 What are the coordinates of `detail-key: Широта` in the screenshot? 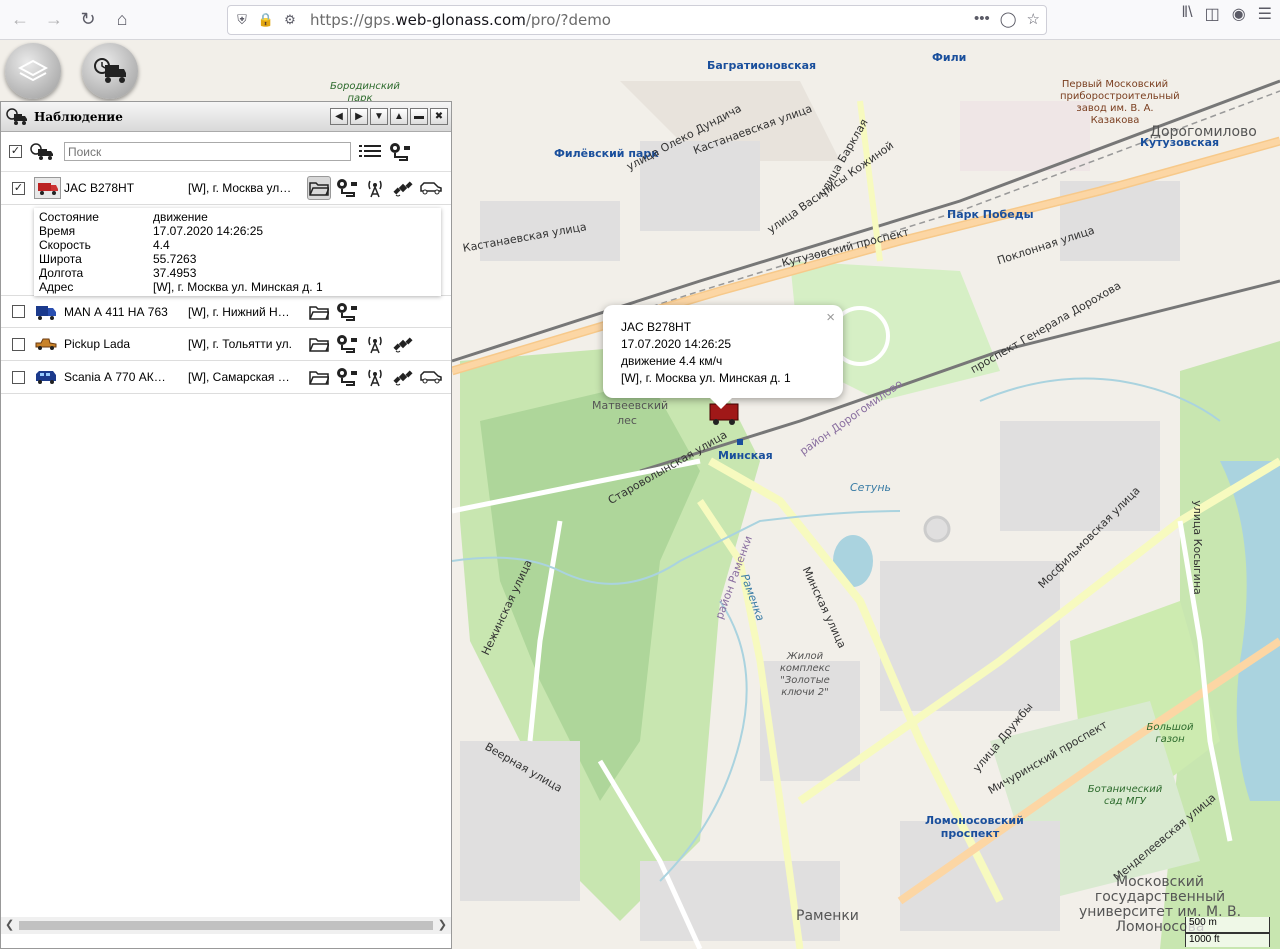 It's located at (60, 259).